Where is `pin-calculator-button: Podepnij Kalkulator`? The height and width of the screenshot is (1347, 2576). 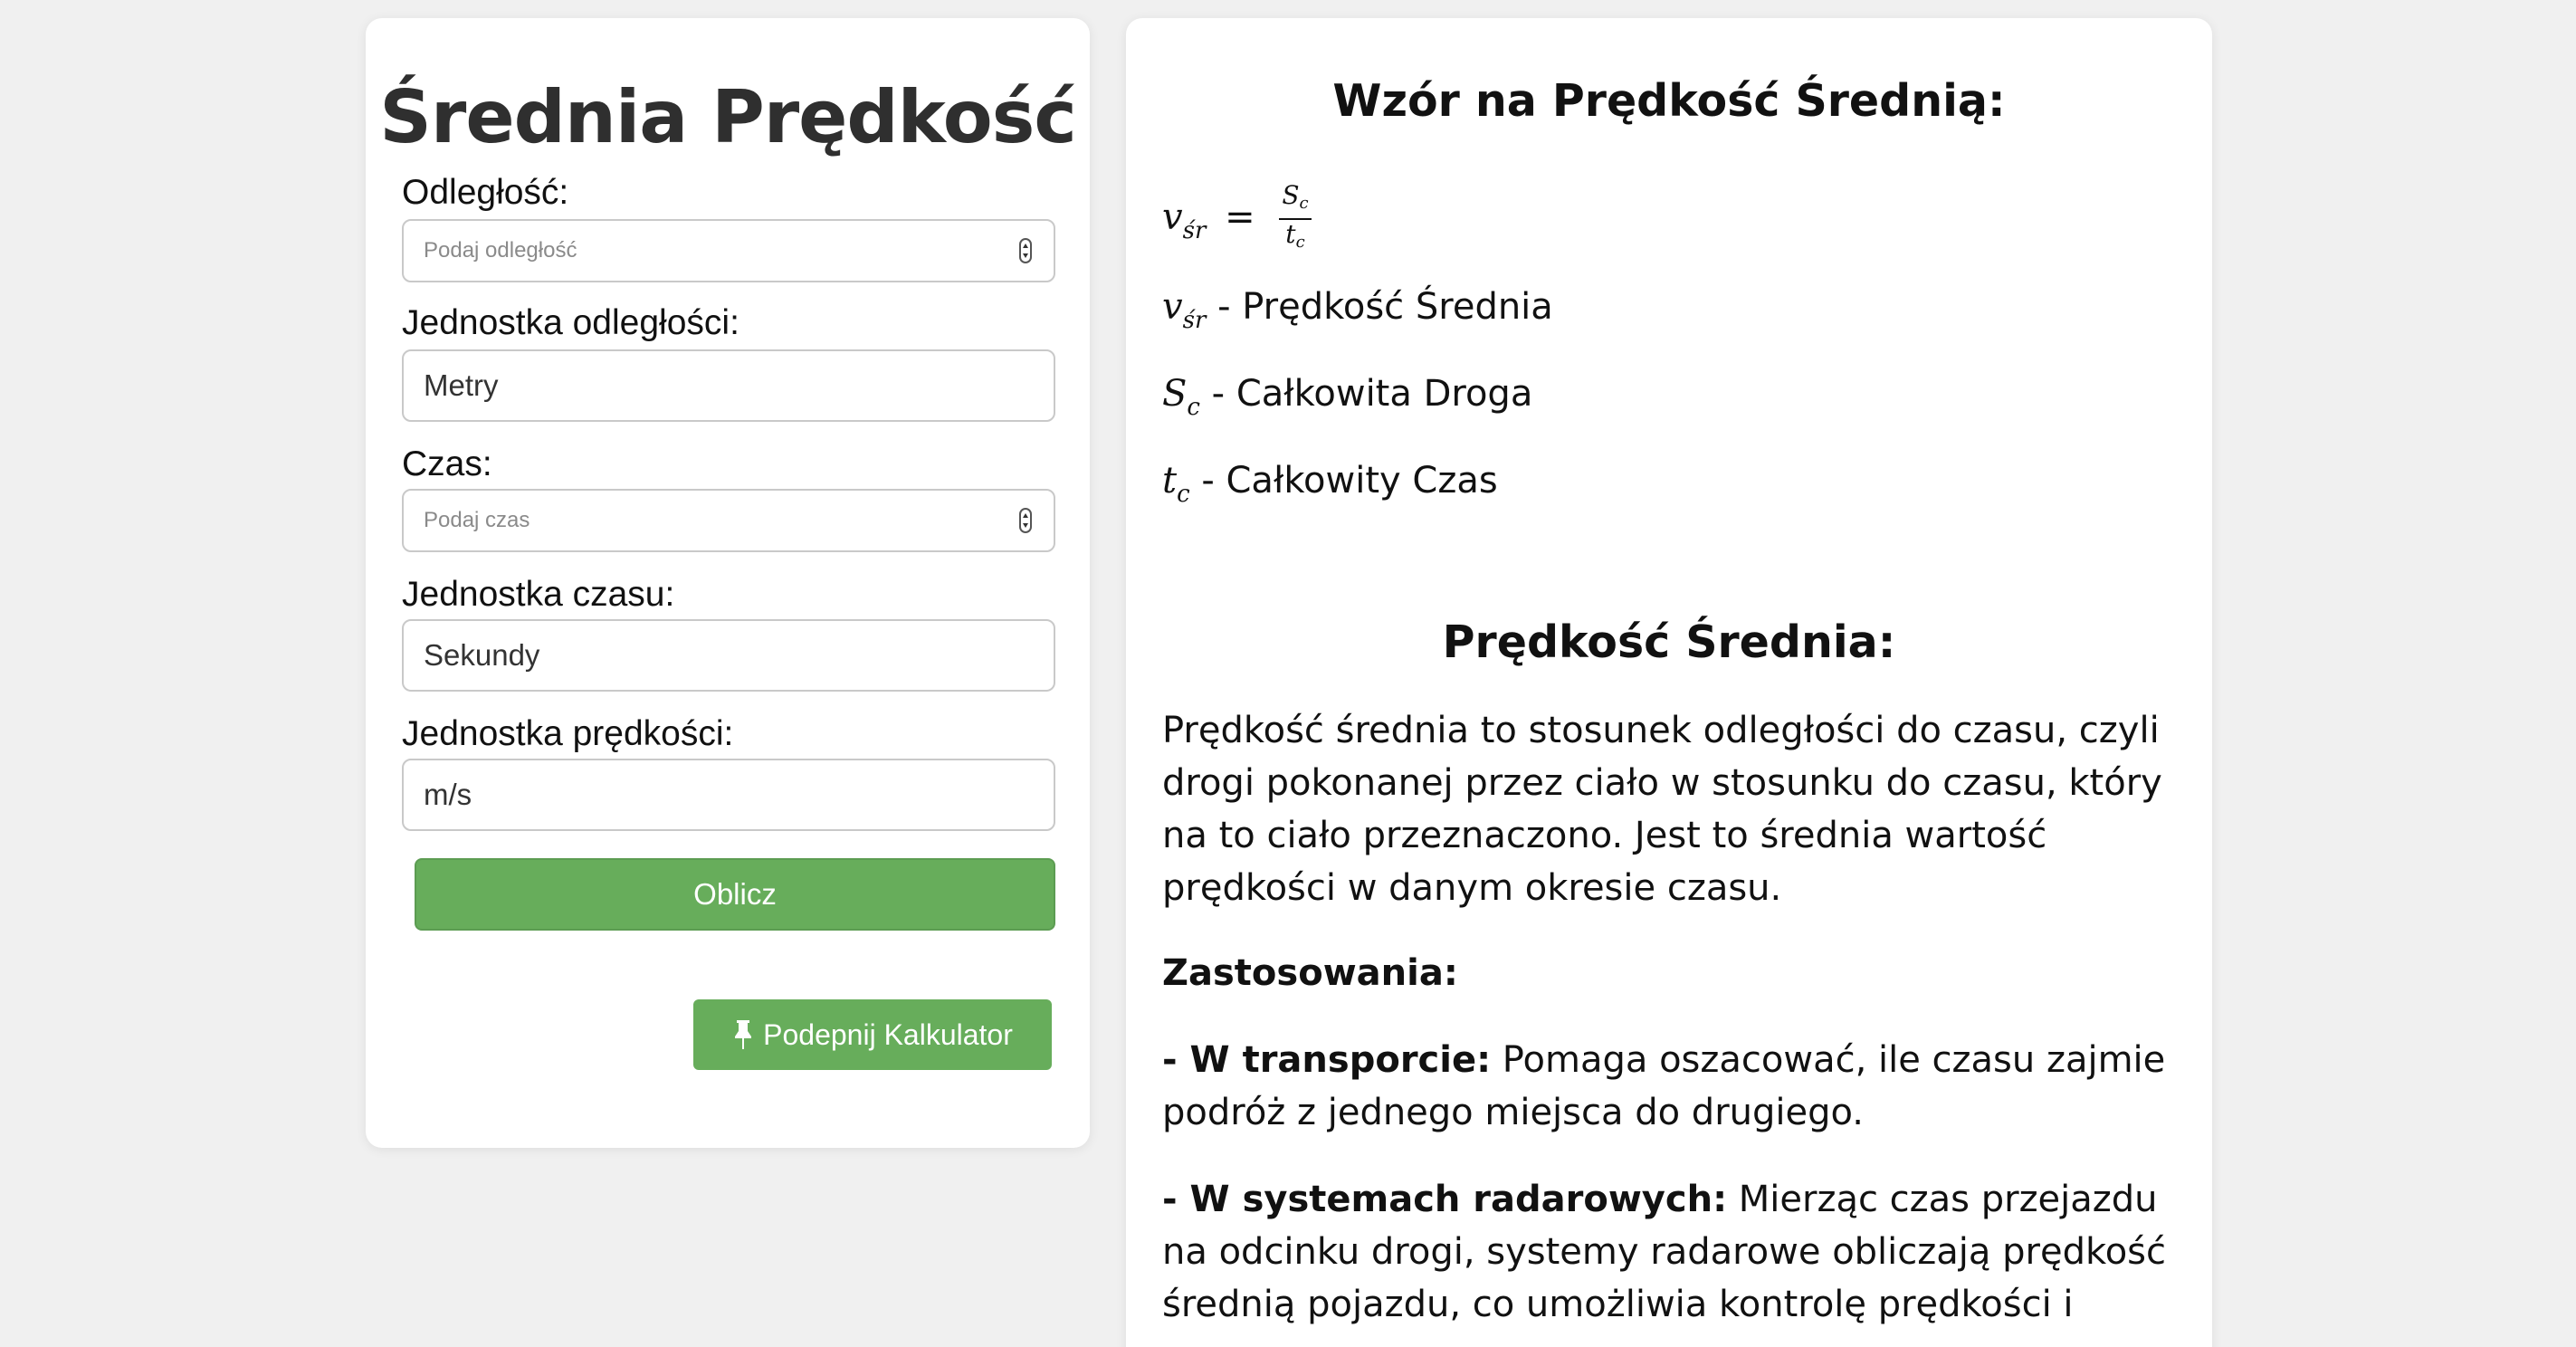 pin-calculator-button: Podepnij Kalkulator is located at coordinates (872, 1034).